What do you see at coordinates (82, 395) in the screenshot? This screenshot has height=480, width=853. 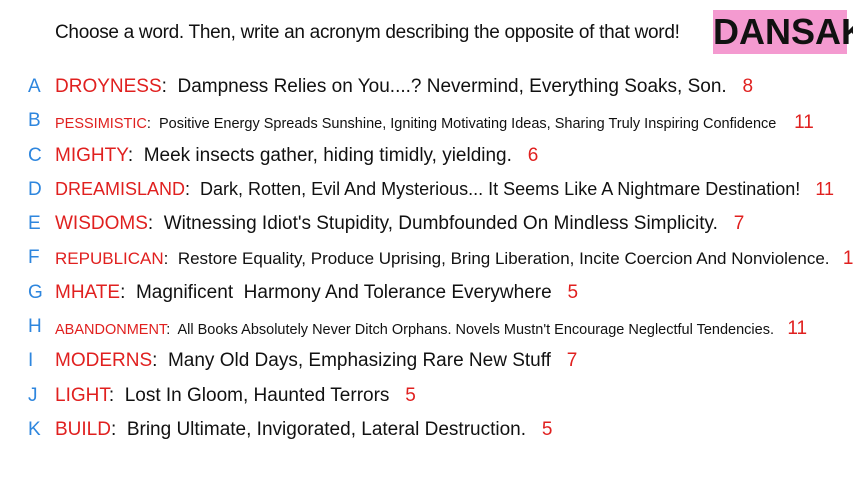 I see `row-word: LIGHT` at bounding box center [82, 395].